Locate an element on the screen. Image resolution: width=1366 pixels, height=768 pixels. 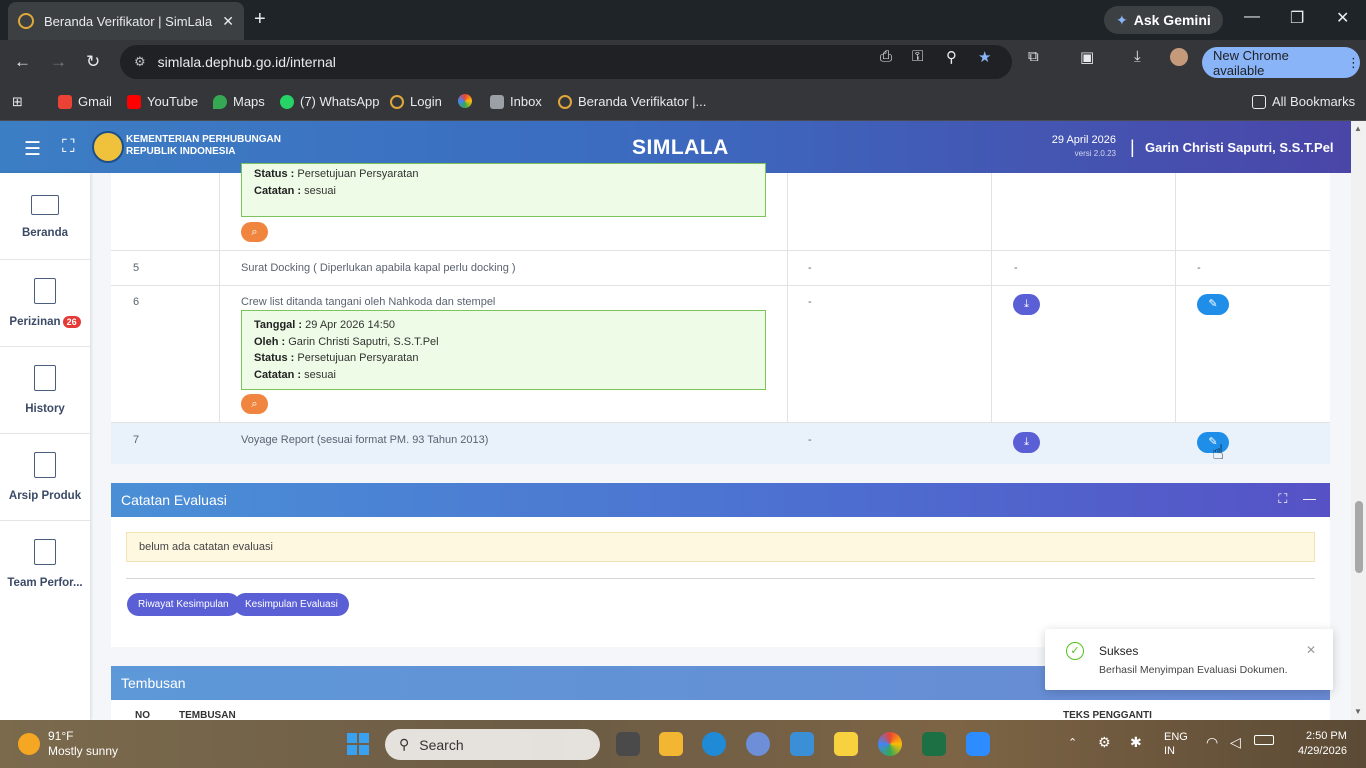
system-clock: 2:50 PM 4/29/2026 is located at coordinates (1322, 744).